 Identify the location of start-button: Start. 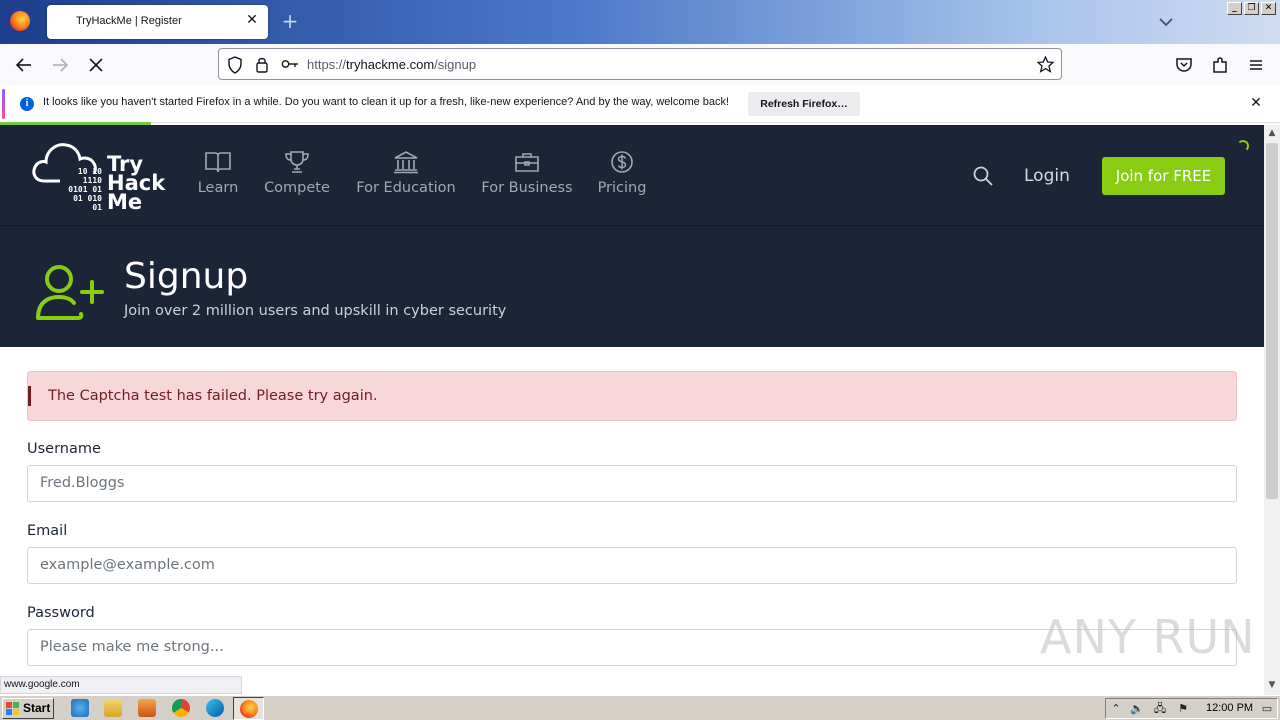
(28, 708).